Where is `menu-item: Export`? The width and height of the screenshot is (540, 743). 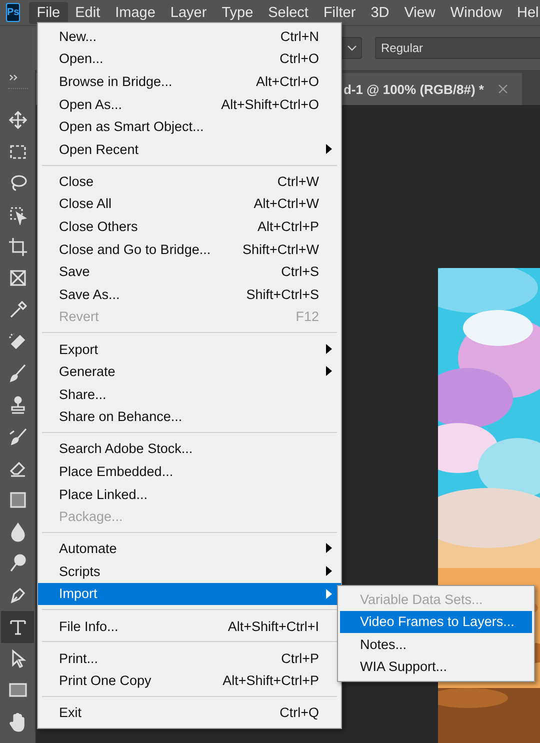 menu-item: Export is located at coordinates (189, 349).